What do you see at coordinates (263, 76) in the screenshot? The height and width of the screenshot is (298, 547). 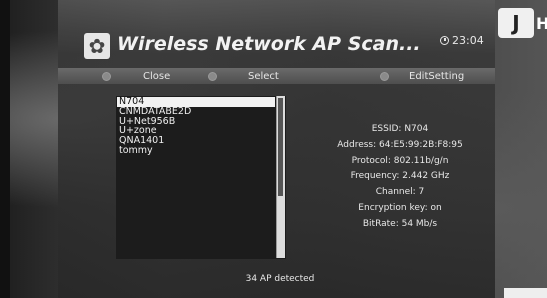 I see `select-label: Select` at bounding box center [263, 76].